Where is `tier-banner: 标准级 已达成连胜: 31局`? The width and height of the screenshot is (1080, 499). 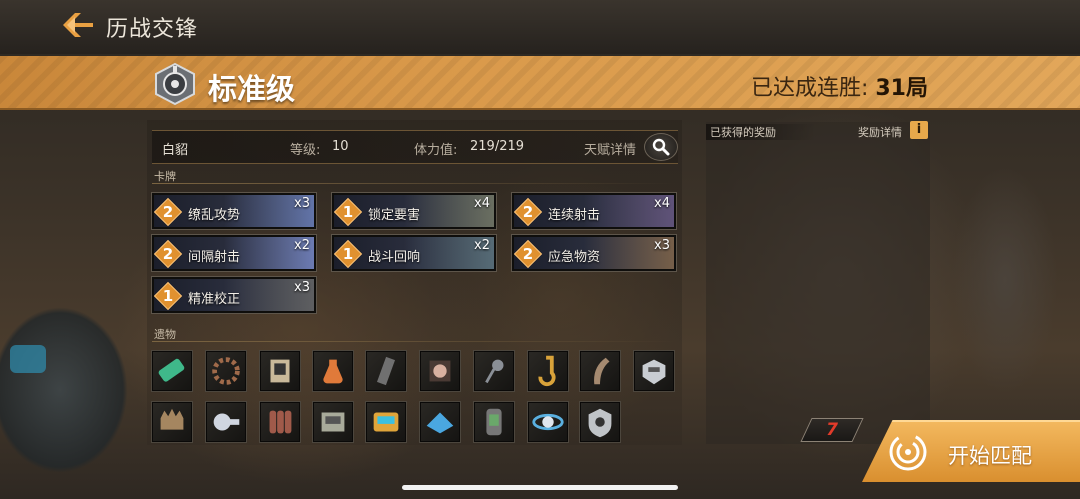 tier-banner: 标准级 已达成连胜: 31局 is located at coordinates (540, 83).